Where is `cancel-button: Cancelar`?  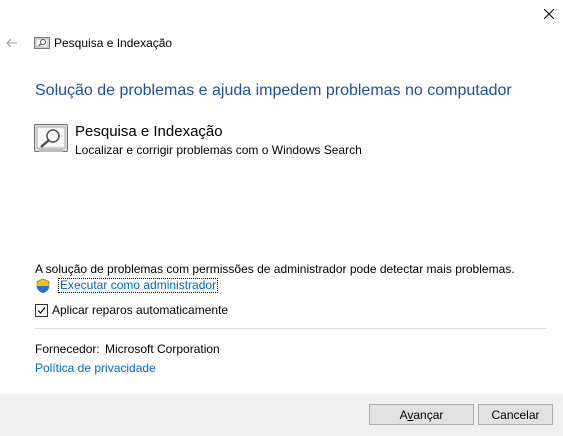 cancel-button: Cancelar is located at coordinates (515, 414).